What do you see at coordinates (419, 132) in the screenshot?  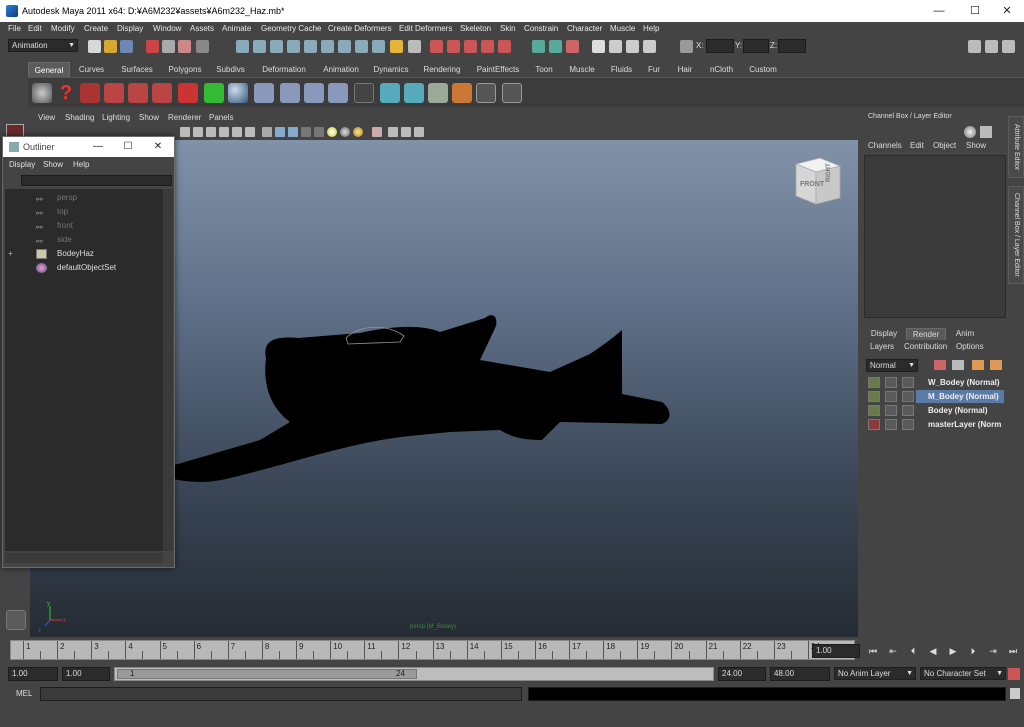 I see `xray-components-icon` at bounding box center [419, 132].